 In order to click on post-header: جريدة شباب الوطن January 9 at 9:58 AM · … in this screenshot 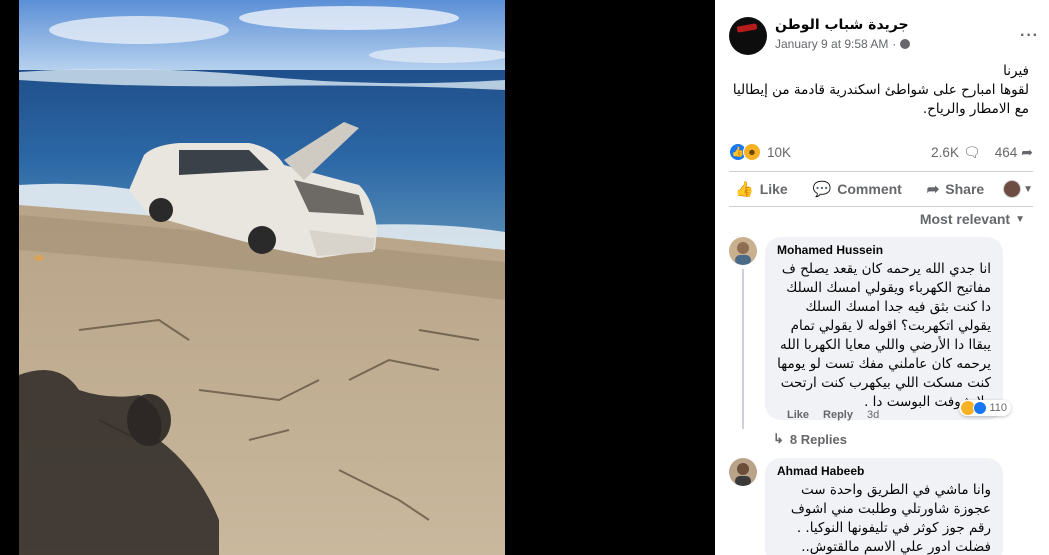, I will do `click(884, 35)`.